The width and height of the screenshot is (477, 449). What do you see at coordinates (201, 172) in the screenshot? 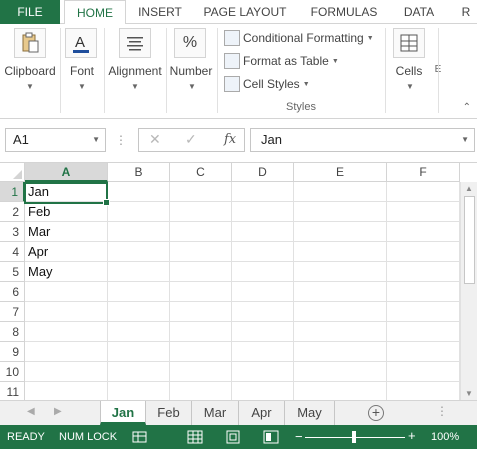
I see `column-header-c: C` at bounding box center [201, 172].